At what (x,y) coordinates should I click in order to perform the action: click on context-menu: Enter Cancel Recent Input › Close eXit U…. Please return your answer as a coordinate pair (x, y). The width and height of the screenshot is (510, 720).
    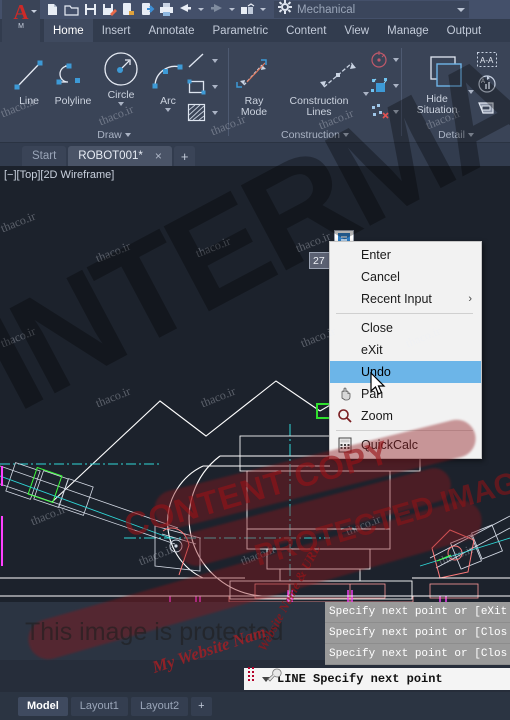
    Looking at the image, I should click on (405, 350).